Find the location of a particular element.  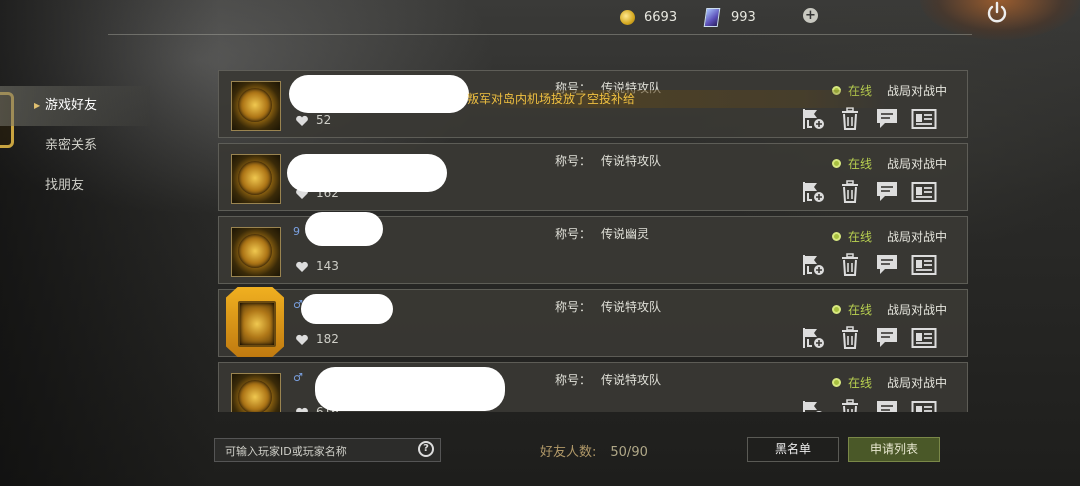

card-icon is located at coordinates (712, 17).